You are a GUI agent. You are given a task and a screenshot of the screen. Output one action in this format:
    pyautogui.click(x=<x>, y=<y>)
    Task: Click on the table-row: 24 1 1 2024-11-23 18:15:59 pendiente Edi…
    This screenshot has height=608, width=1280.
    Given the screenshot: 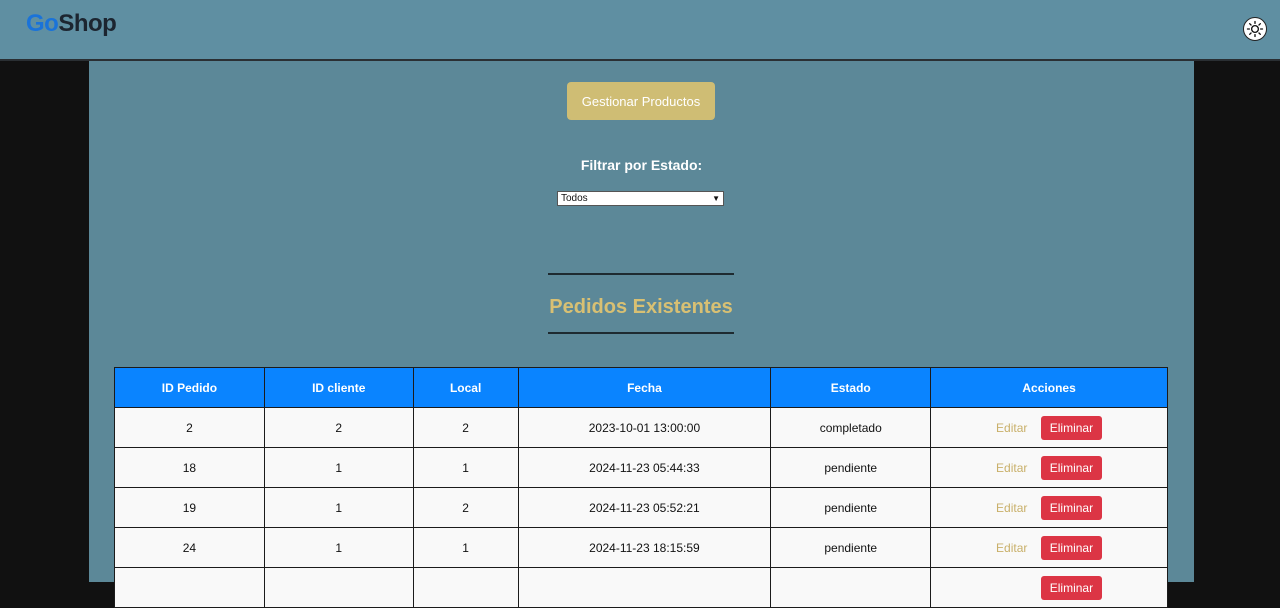 What is the action you would take?
    pyautogui.click(x=641, y=547)
    